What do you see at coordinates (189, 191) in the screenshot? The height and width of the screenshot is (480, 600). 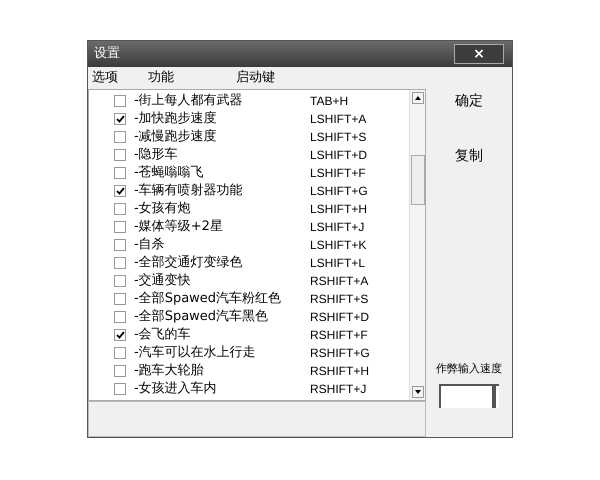 I see `cheat-name: -车辆有喷射器功能` at bounding box center [189, 191].